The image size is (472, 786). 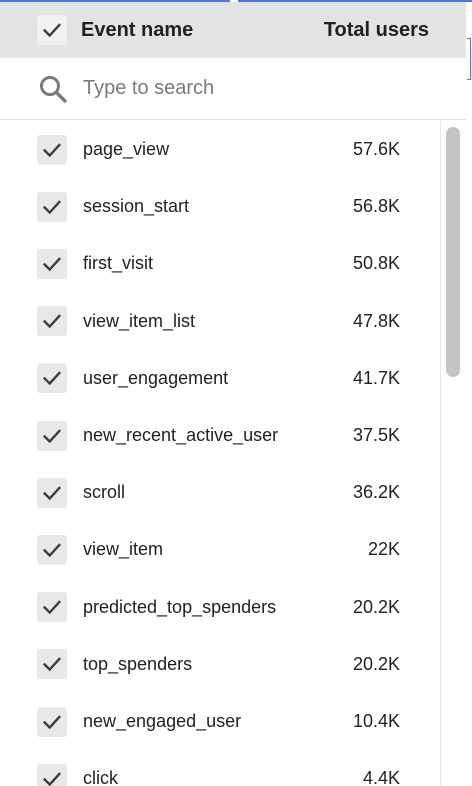 What do you see at coordinates (53, 89) in the screenshot?
I see `search-icon` at bounding box center [53, 89].